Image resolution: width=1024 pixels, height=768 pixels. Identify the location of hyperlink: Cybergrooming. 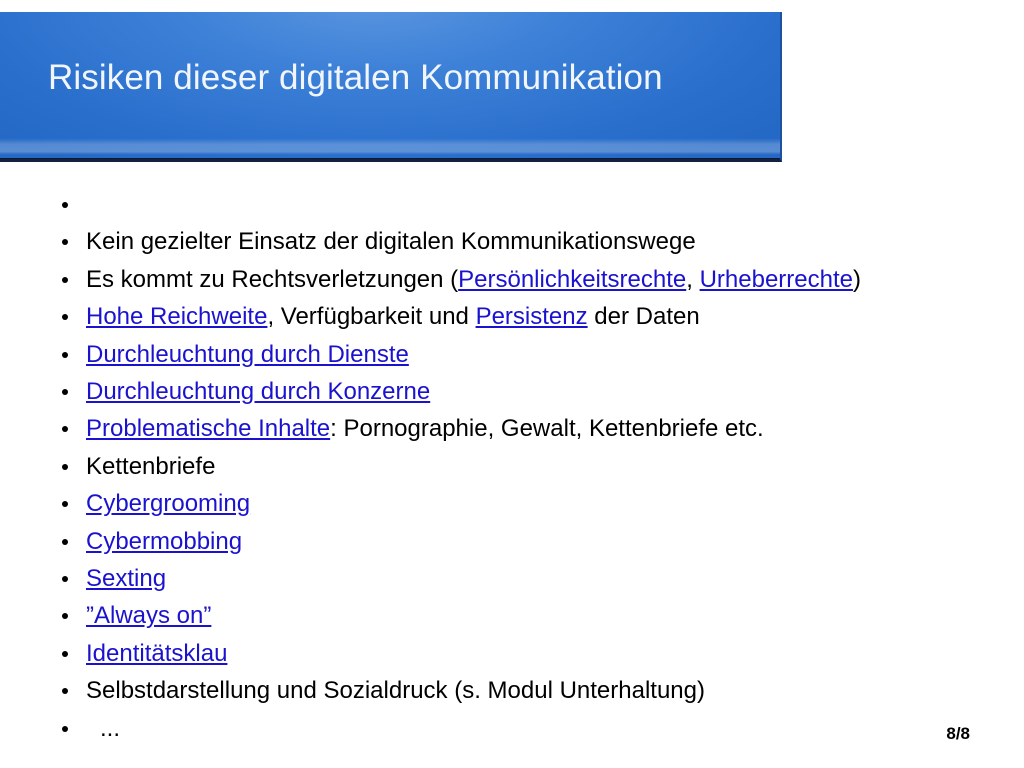
(168, 503).